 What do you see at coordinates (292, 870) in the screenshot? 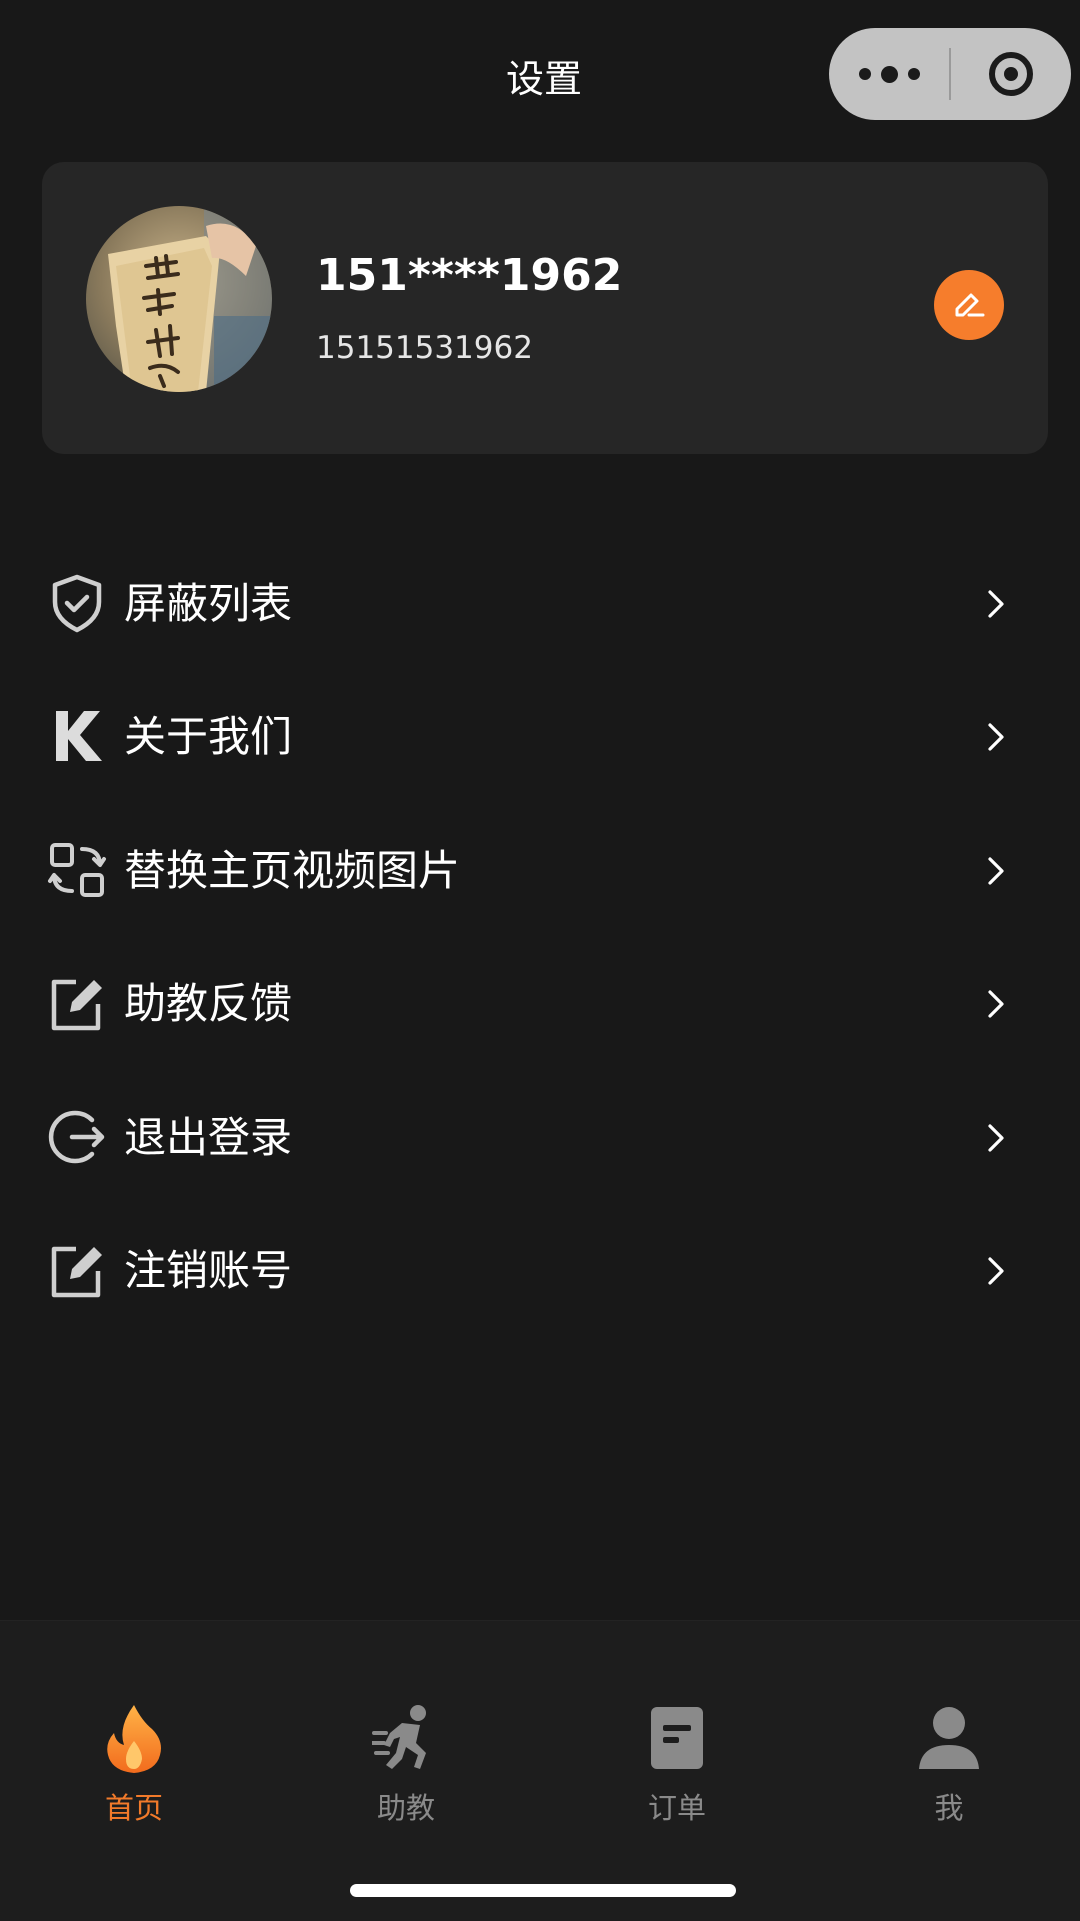
I see `menu-item-label: 替换主页视频图片` at bounding box center [292, 870].